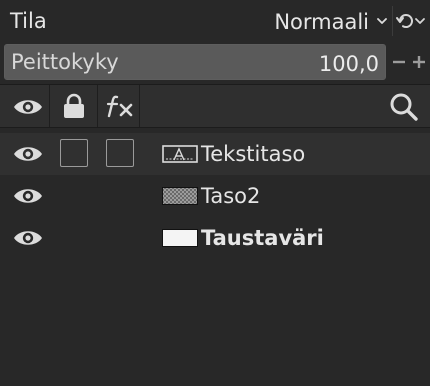  What do you see at coordinates (253, 154) in the screenshot?
I see `layer-name: Tekstitaso` at bounding box center [253, 154].